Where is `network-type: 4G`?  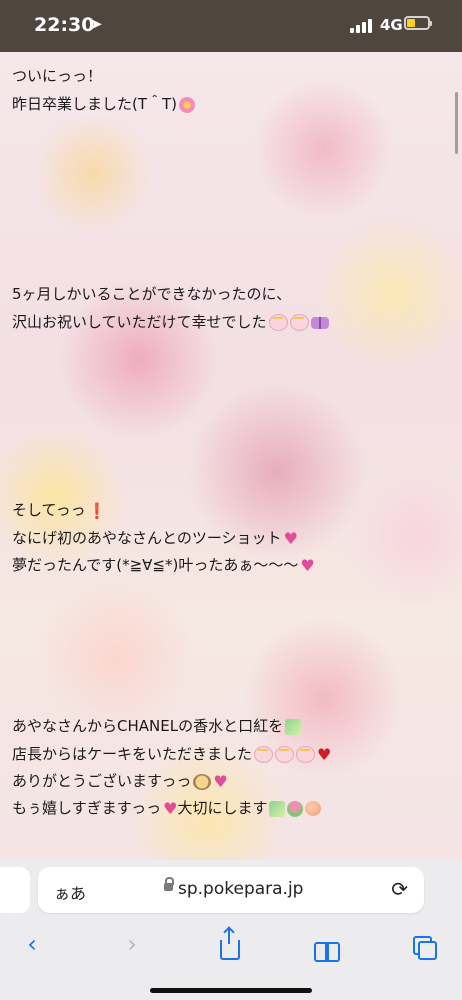 network-type: 4G is located at coordinates (391, 25).